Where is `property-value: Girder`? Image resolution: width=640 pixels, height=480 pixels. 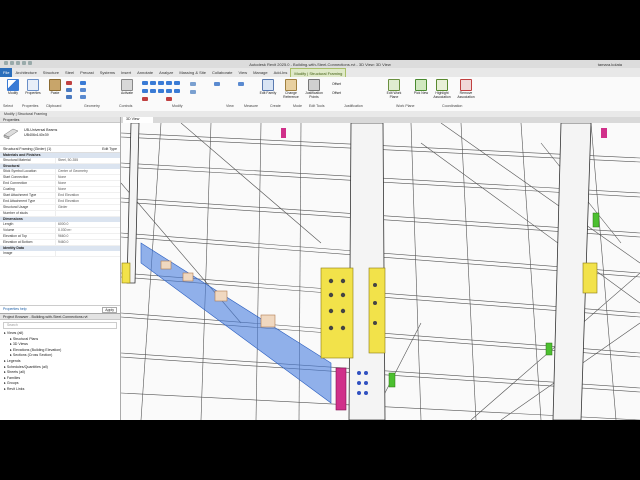
property-value: Girder is located at coordinates (87, 207).